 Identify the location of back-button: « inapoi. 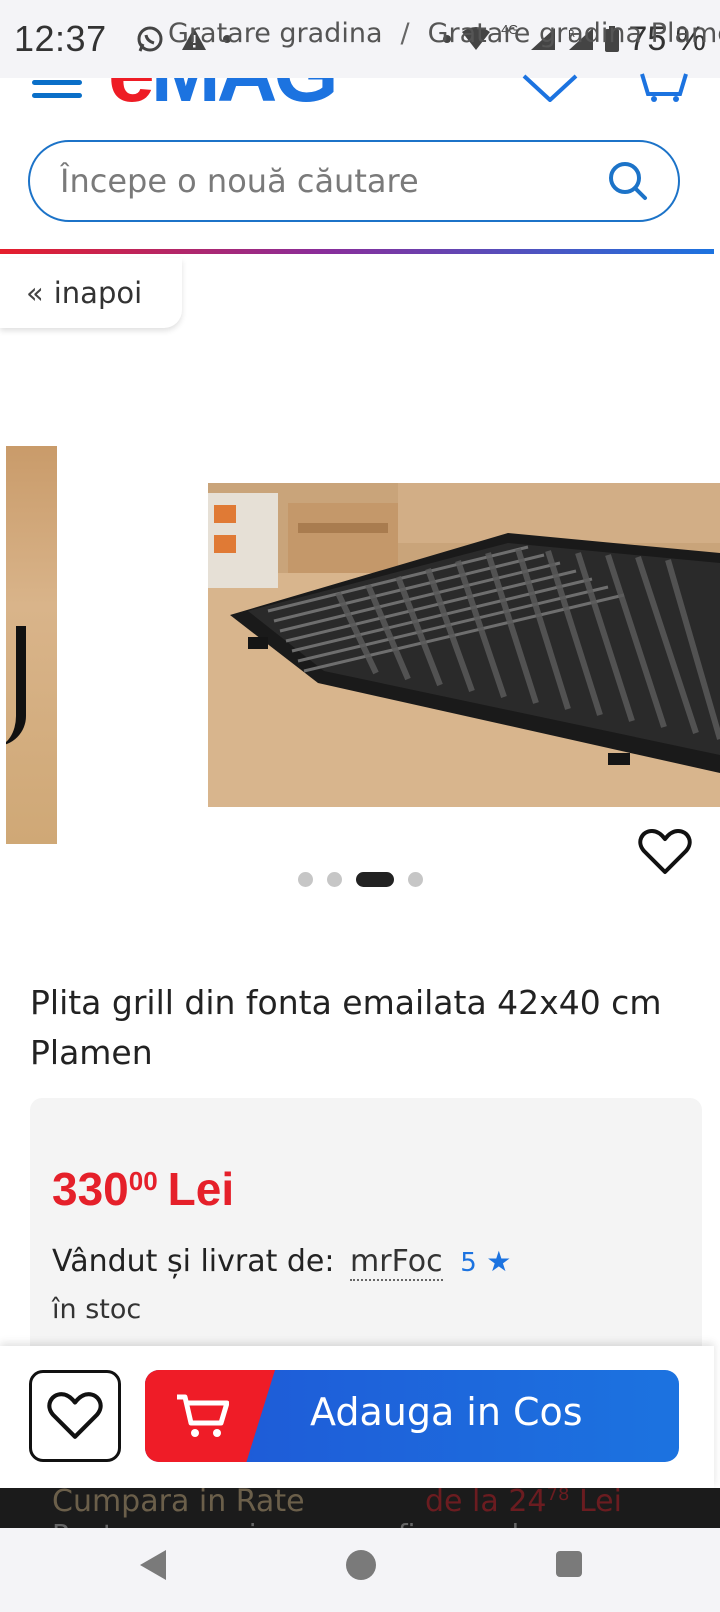
(91, 293).